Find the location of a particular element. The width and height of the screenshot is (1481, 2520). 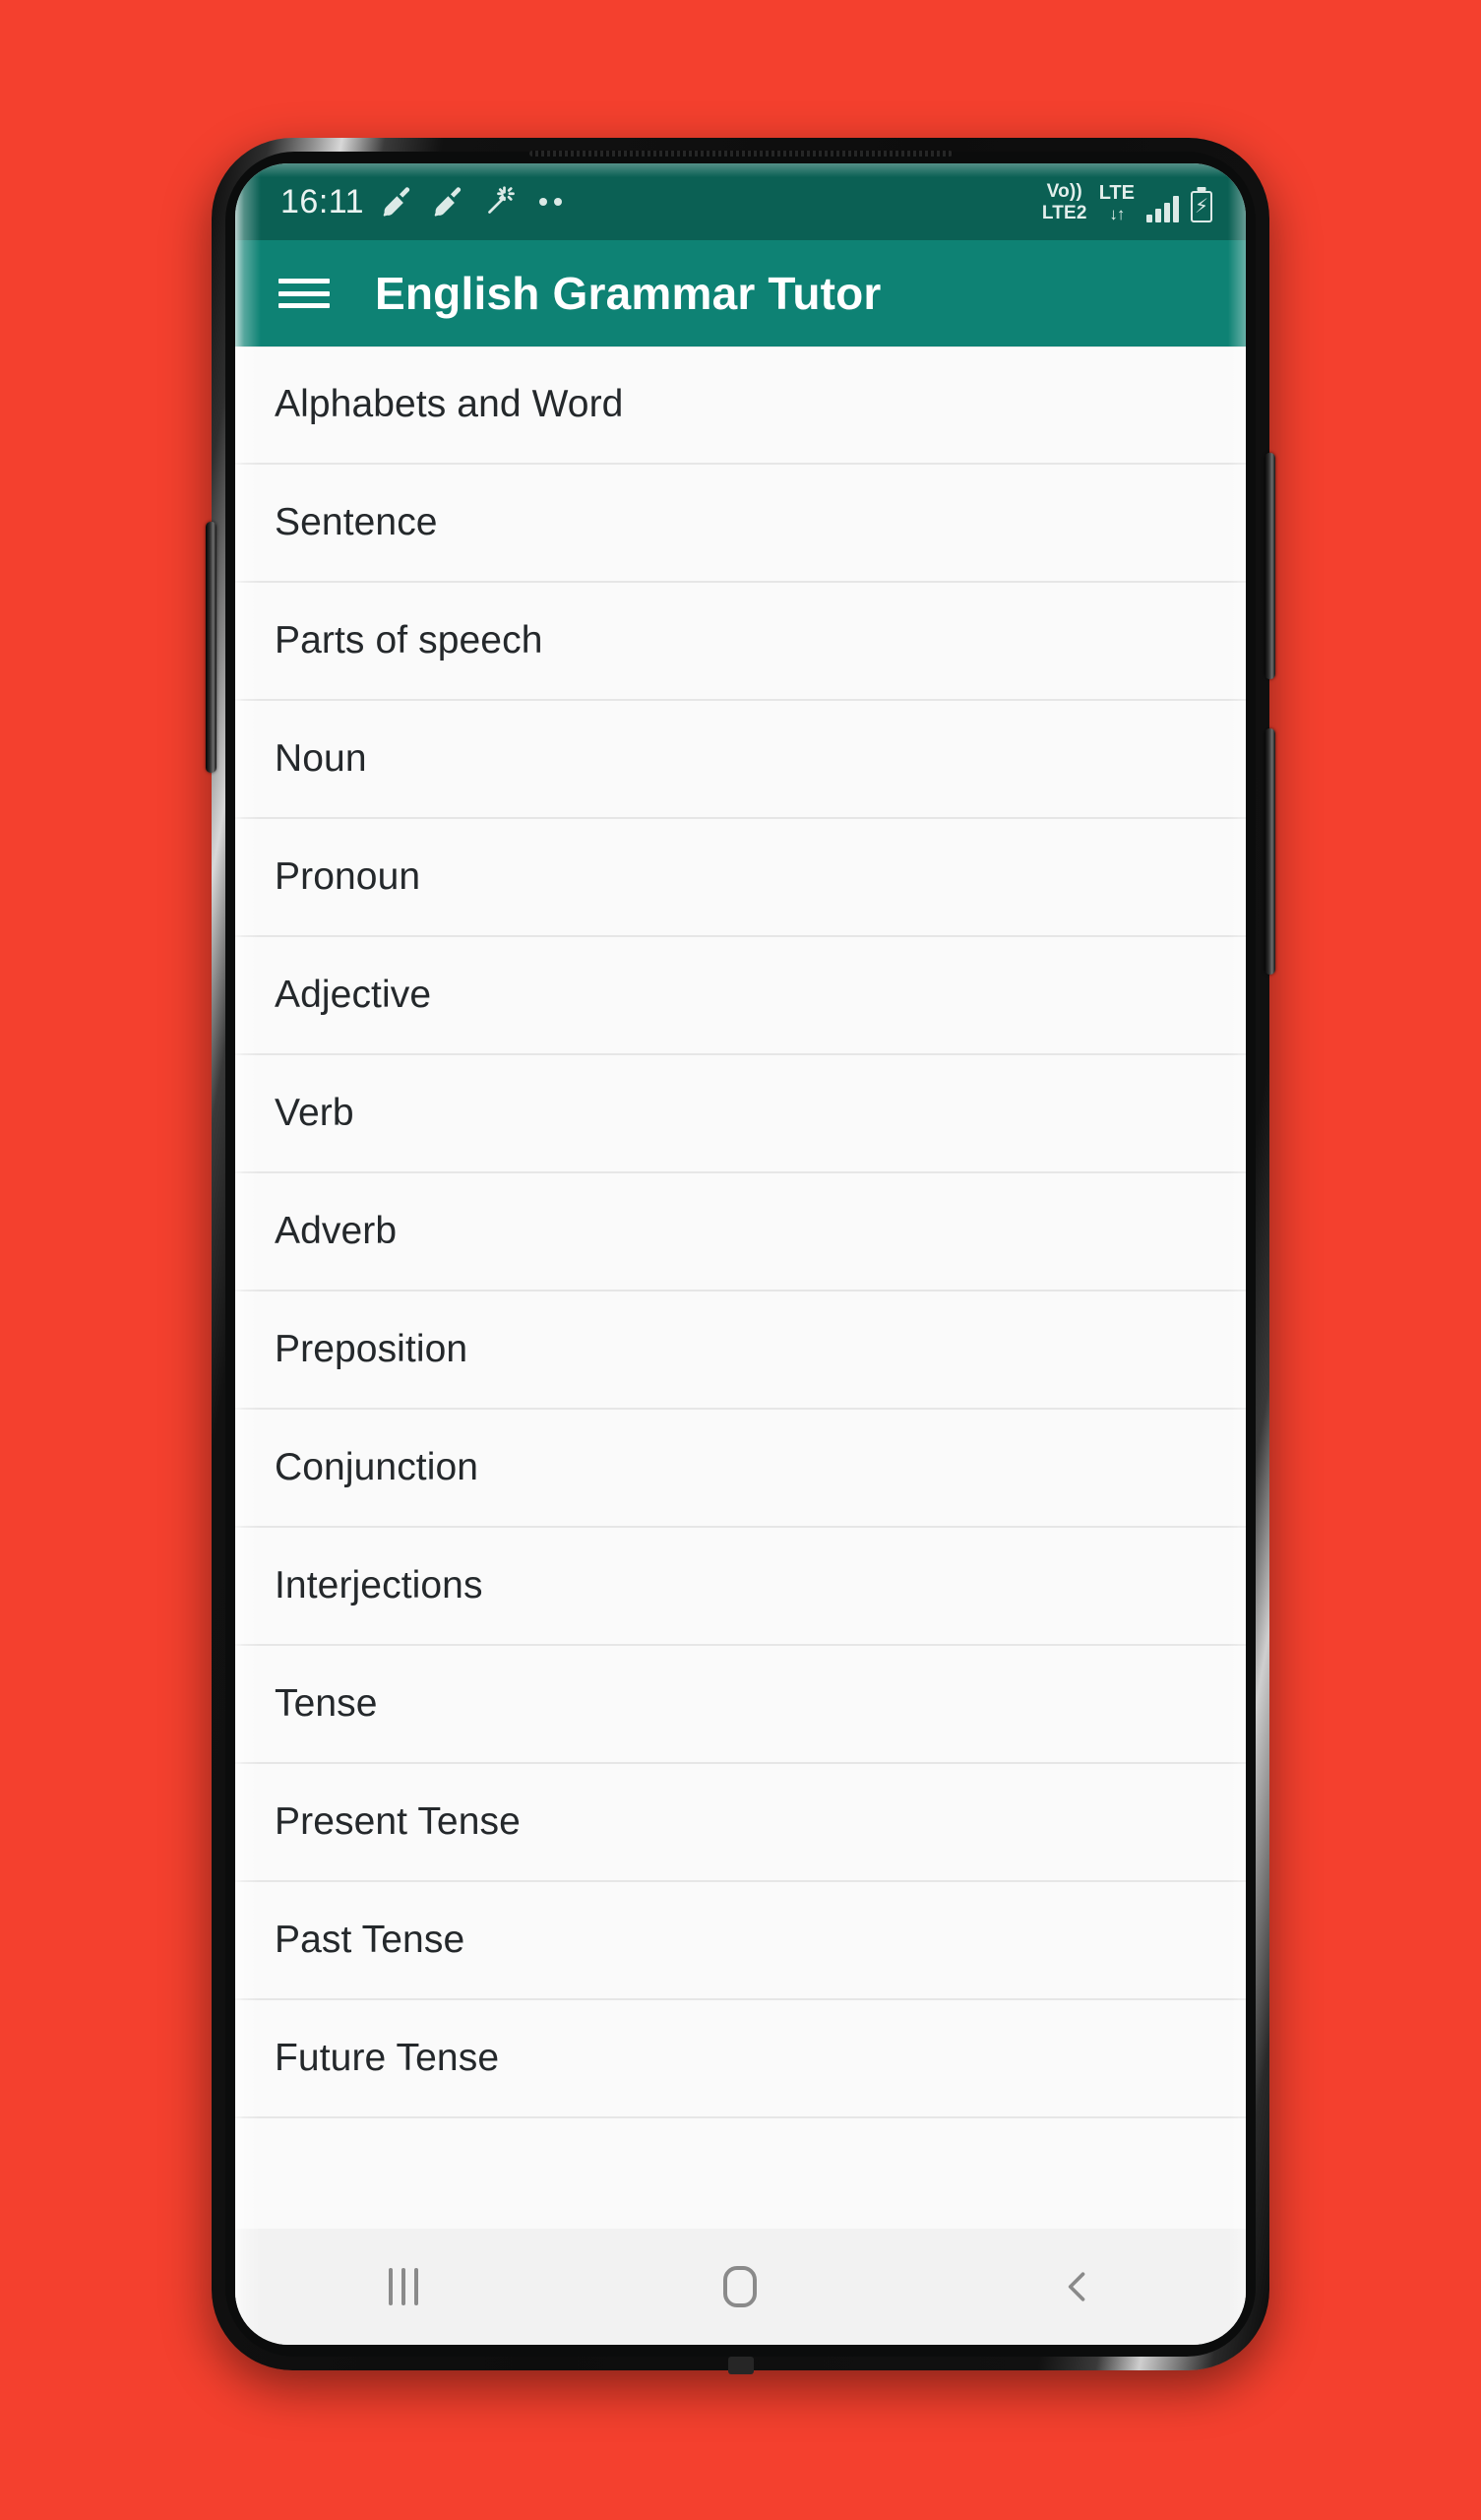

signal-bars-icon is located at coordinates (1162, 208).